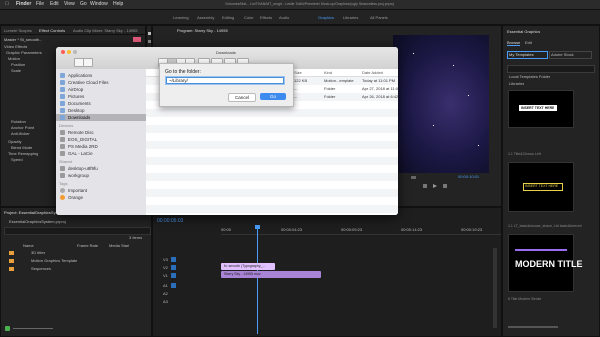  Describe the element at coordinates (165, 275) in the screenshot. I see `track-v1: V1` at that location.